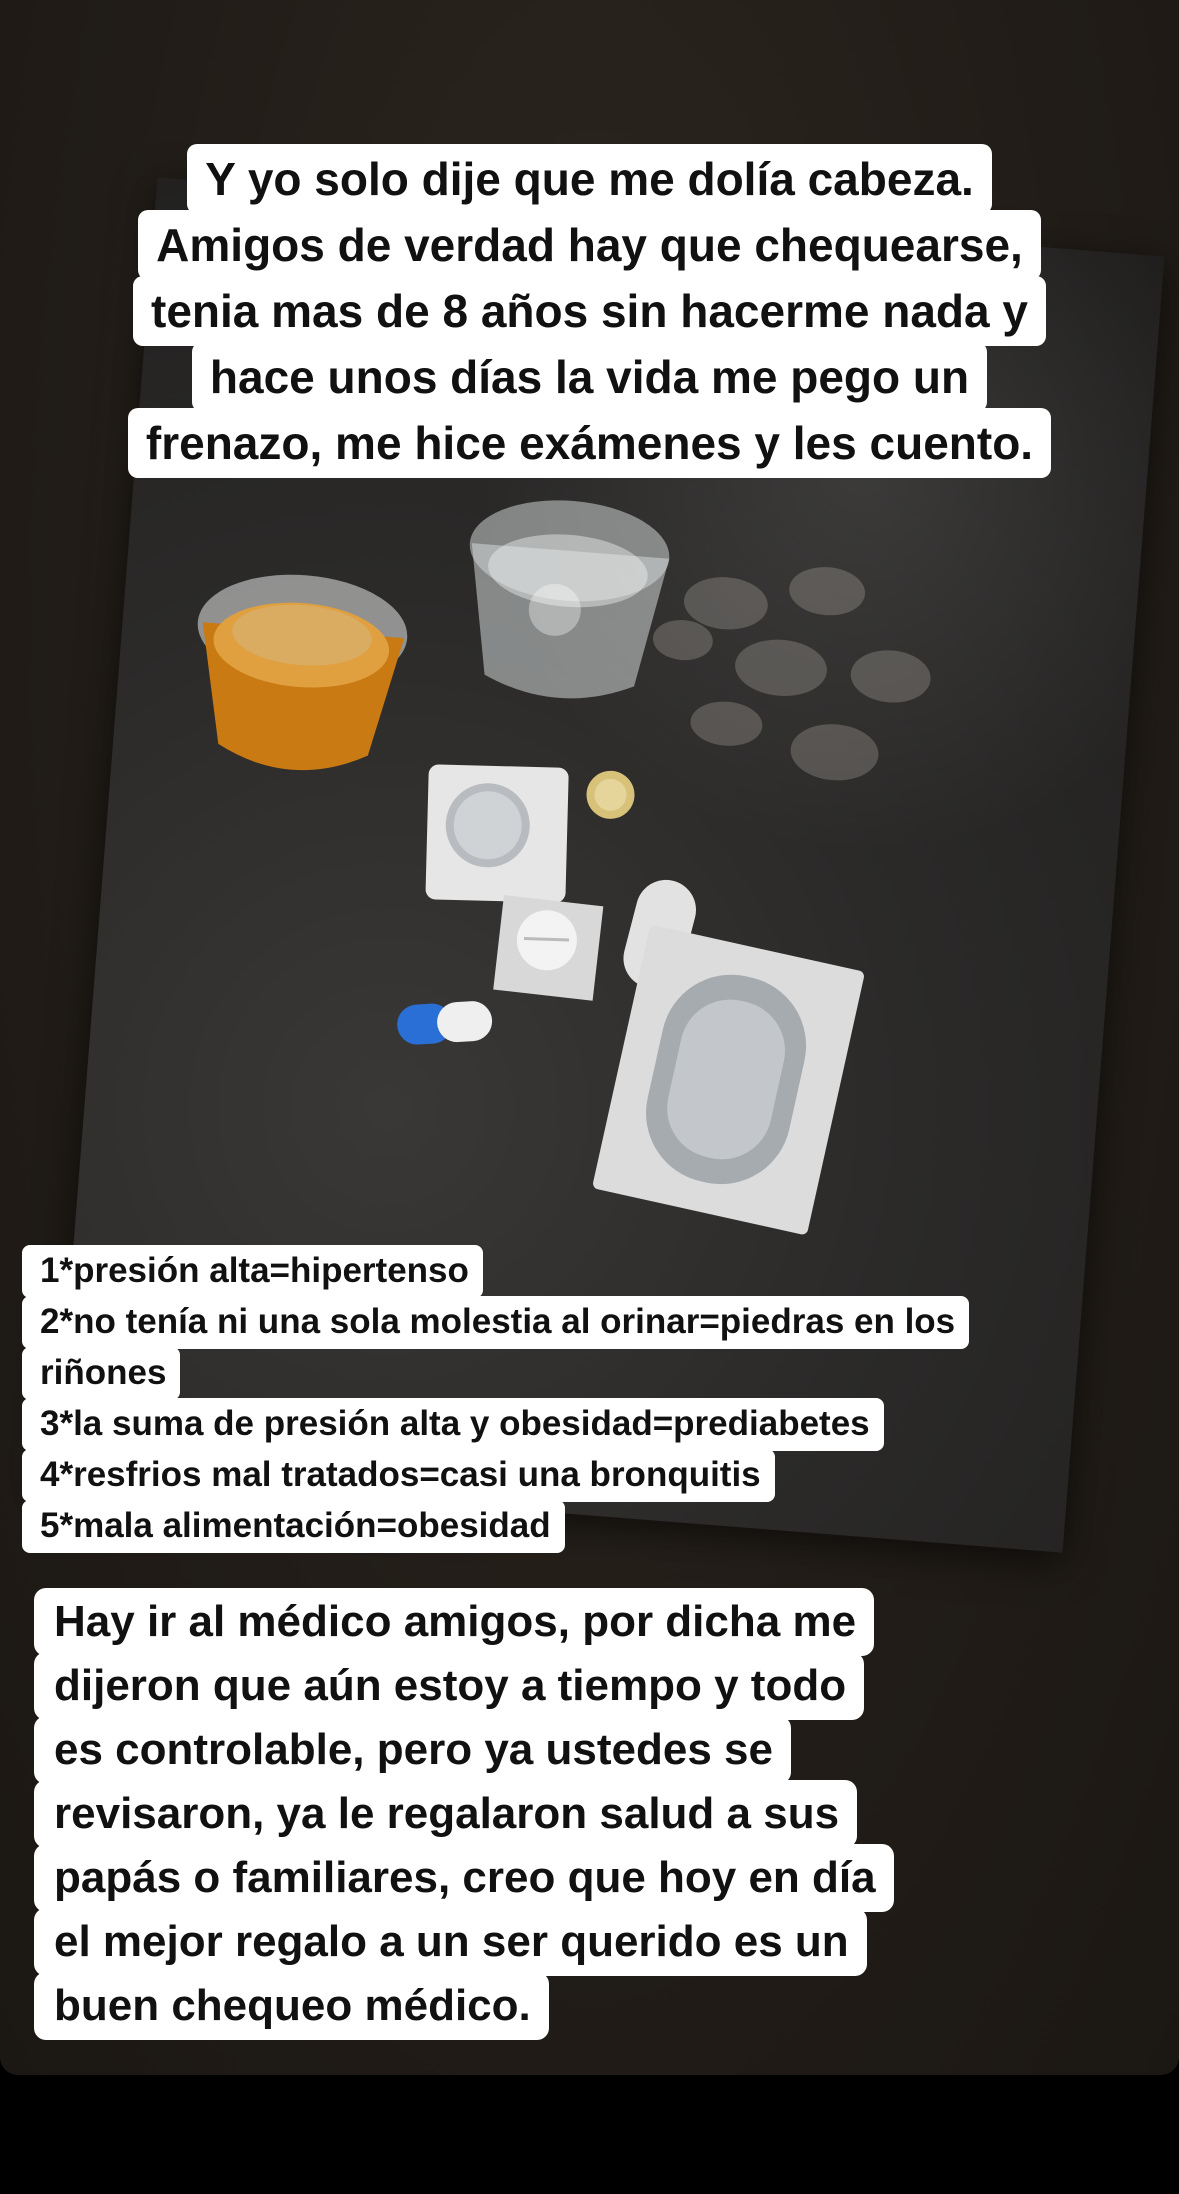 This screenshot has height=2194, width=1179. I want to click on bottom-caption-line: buen chequeo médico., so click(291, 2006).